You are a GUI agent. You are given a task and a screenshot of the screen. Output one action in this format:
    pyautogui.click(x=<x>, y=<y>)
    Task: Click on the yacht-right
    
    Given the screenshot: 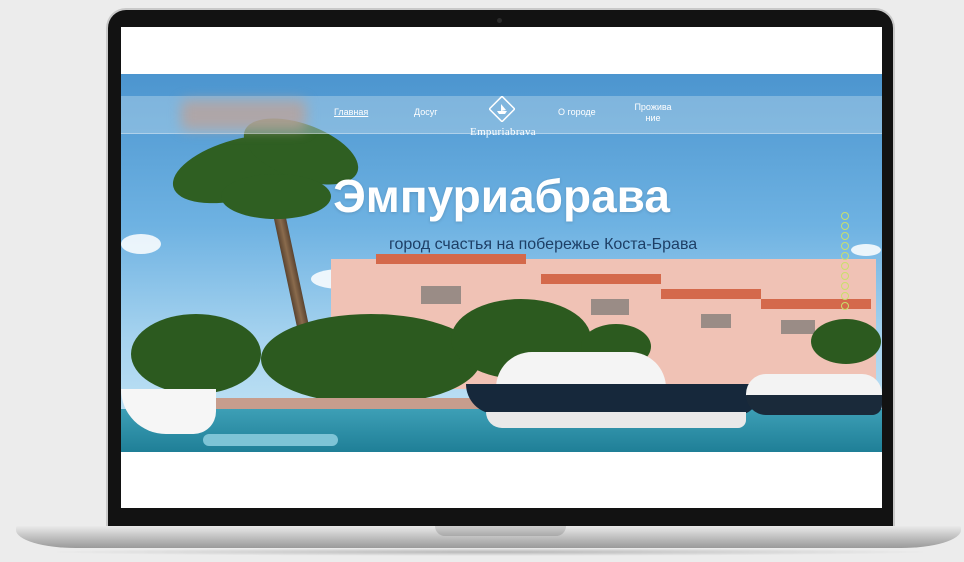 What is the action you would take?
    pyautogui.click(x=814, y=394)
    